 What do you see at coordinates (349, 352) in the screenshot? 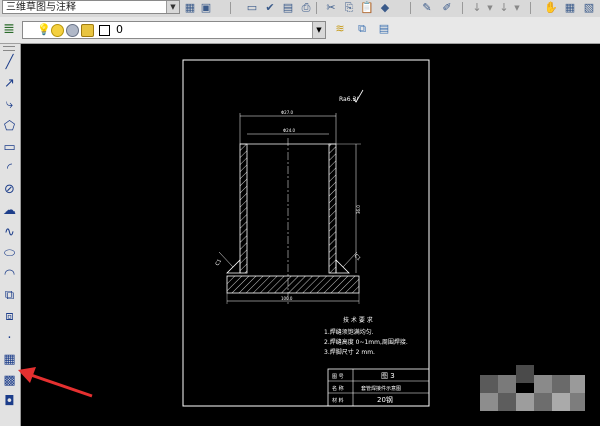
I see `note-line-3: 3.焊脚尺寸 2 mm.` at bounding box center [349, 352].